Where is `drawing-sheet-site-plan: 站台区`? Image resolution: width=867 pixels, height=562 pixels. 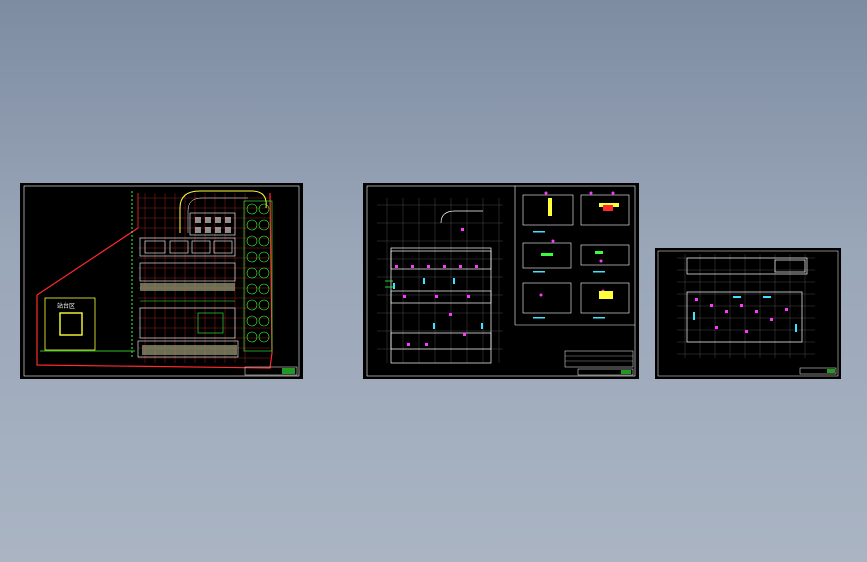 drawing-sheet-site-plan: 站台区 is located at coordinates (161, 281).